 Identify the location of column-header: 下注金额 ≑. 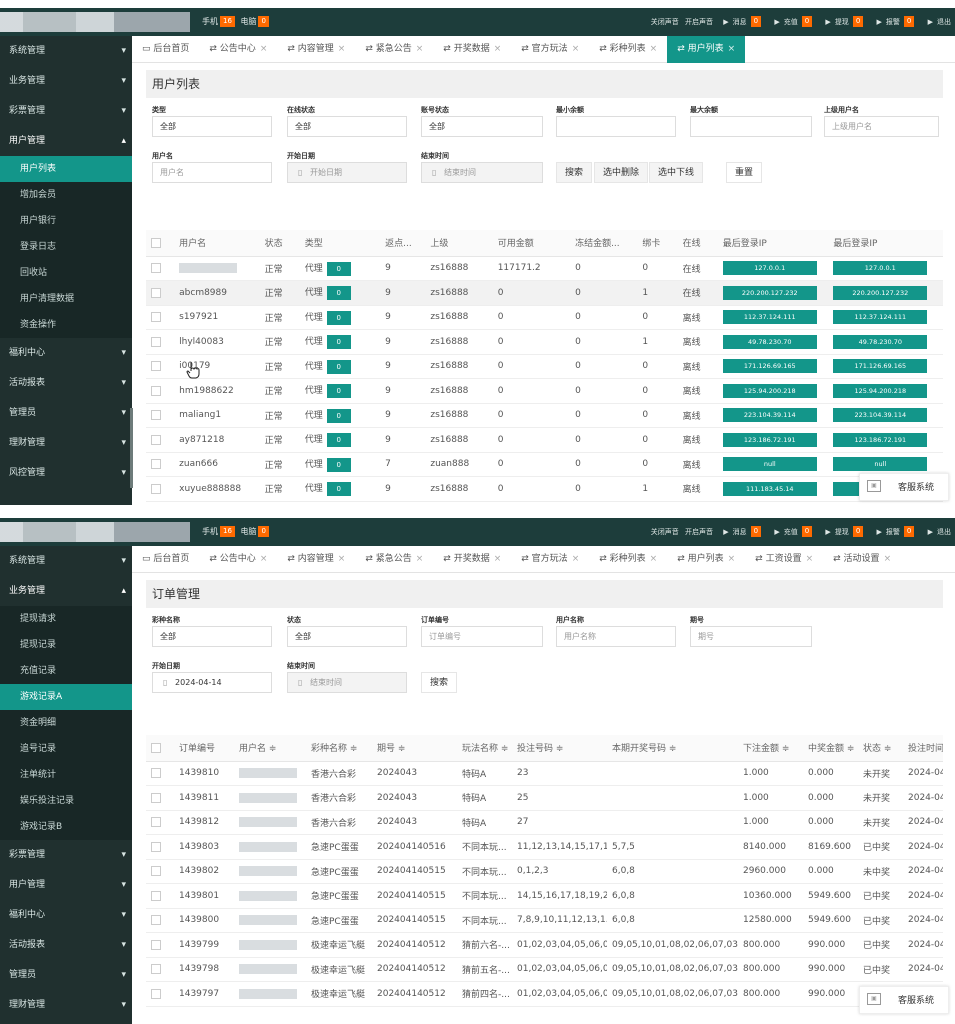
(770, 748).